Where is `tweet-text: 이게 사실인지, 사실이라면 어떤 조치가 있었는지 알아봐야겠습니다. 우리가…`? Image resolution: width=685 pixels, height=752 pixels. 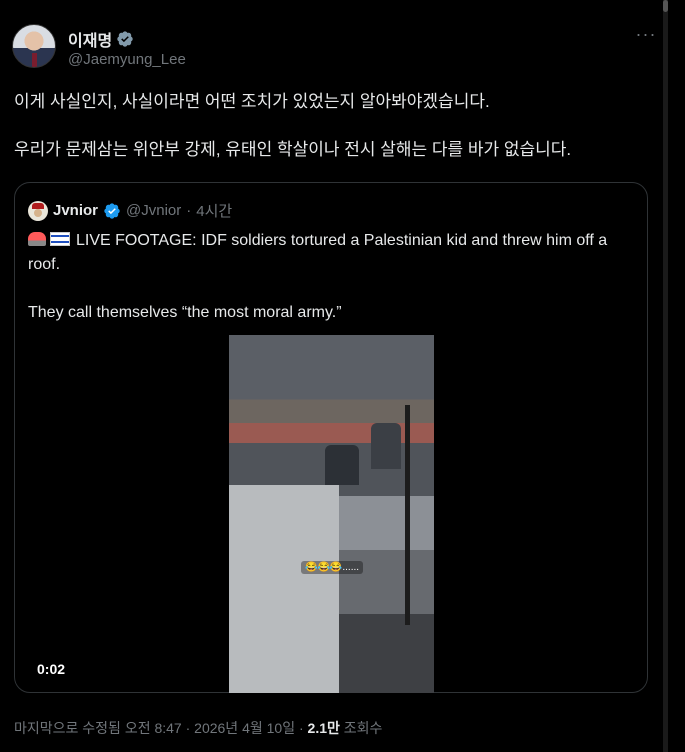
tweet-text: 이게 사실인지, 사실이라면 어떤 조치가 있었는지 알아봐야겠습니다. 우리가… is located at coordinates (334, 138).